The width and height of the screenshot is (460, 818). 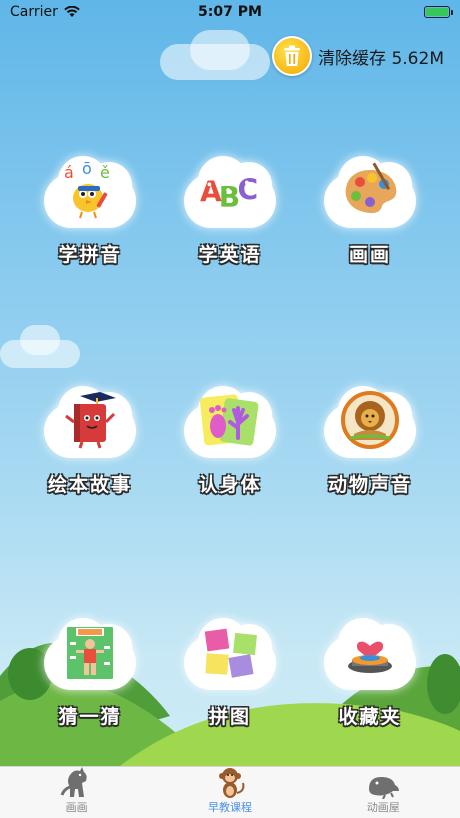 I want to click on monkey-icon, so click(x=230, y=782).